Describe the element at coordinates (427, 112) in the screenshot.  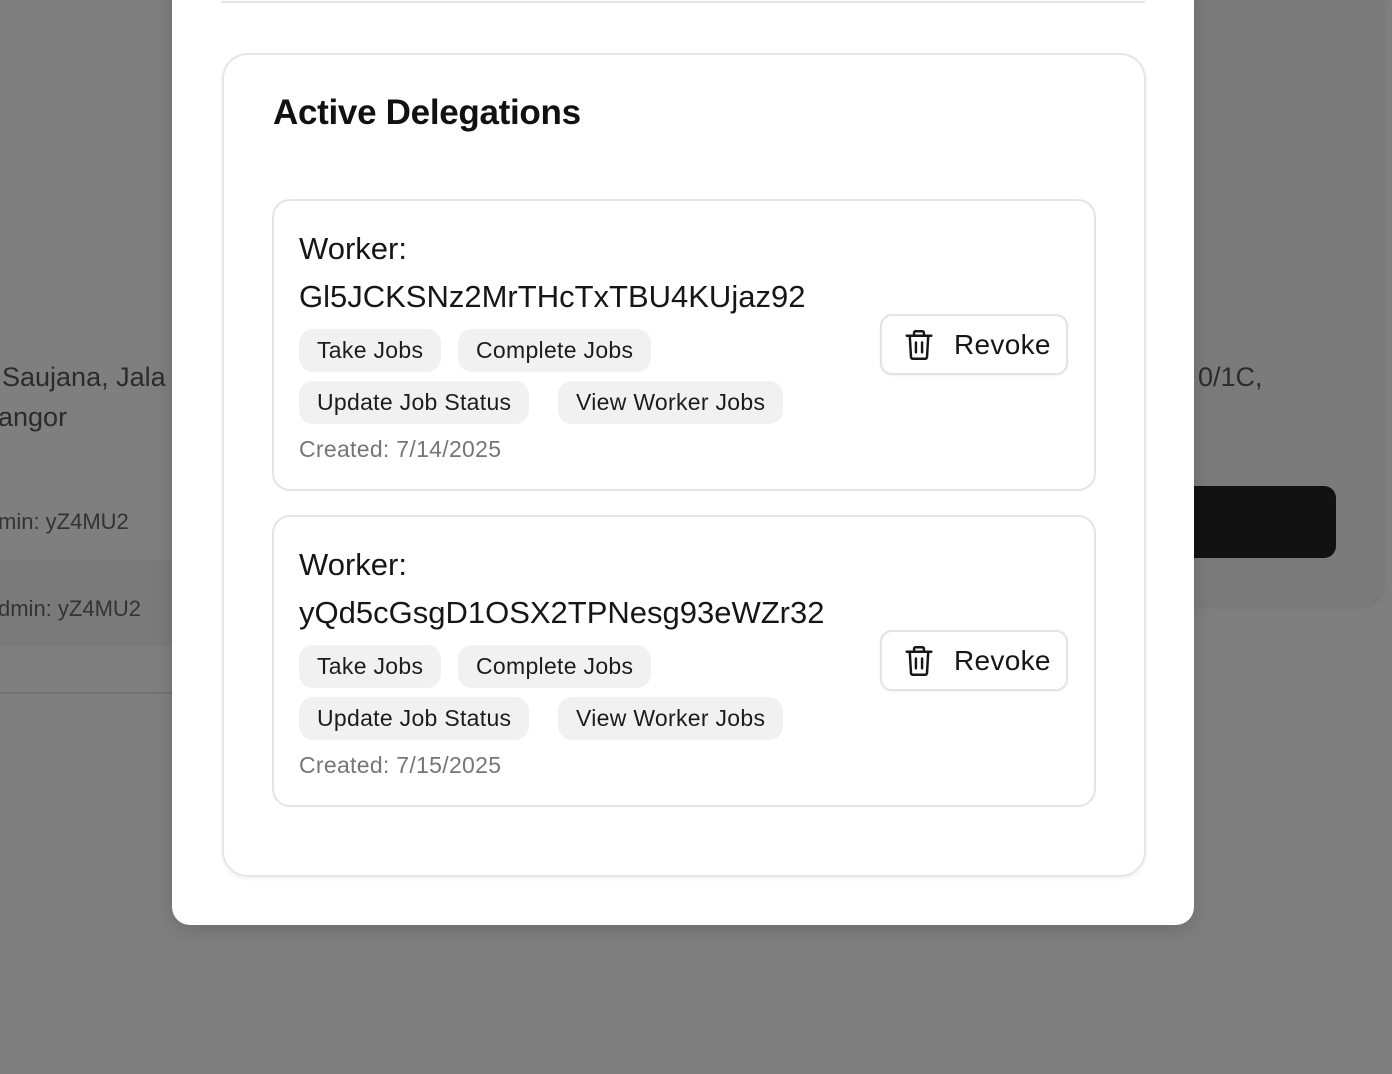
I see `panel-title: Active Delegations` at that location.